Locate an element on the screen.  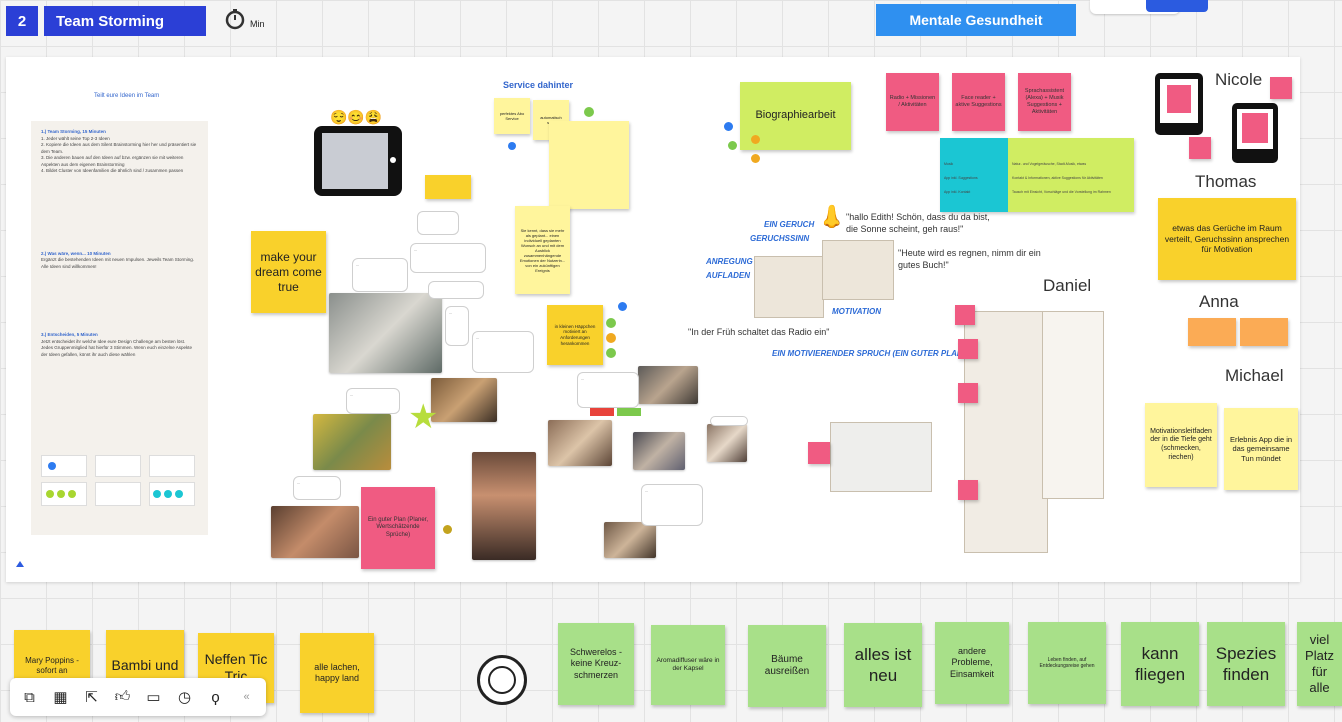
photo-group-hands is located at coordinates (315, 532).